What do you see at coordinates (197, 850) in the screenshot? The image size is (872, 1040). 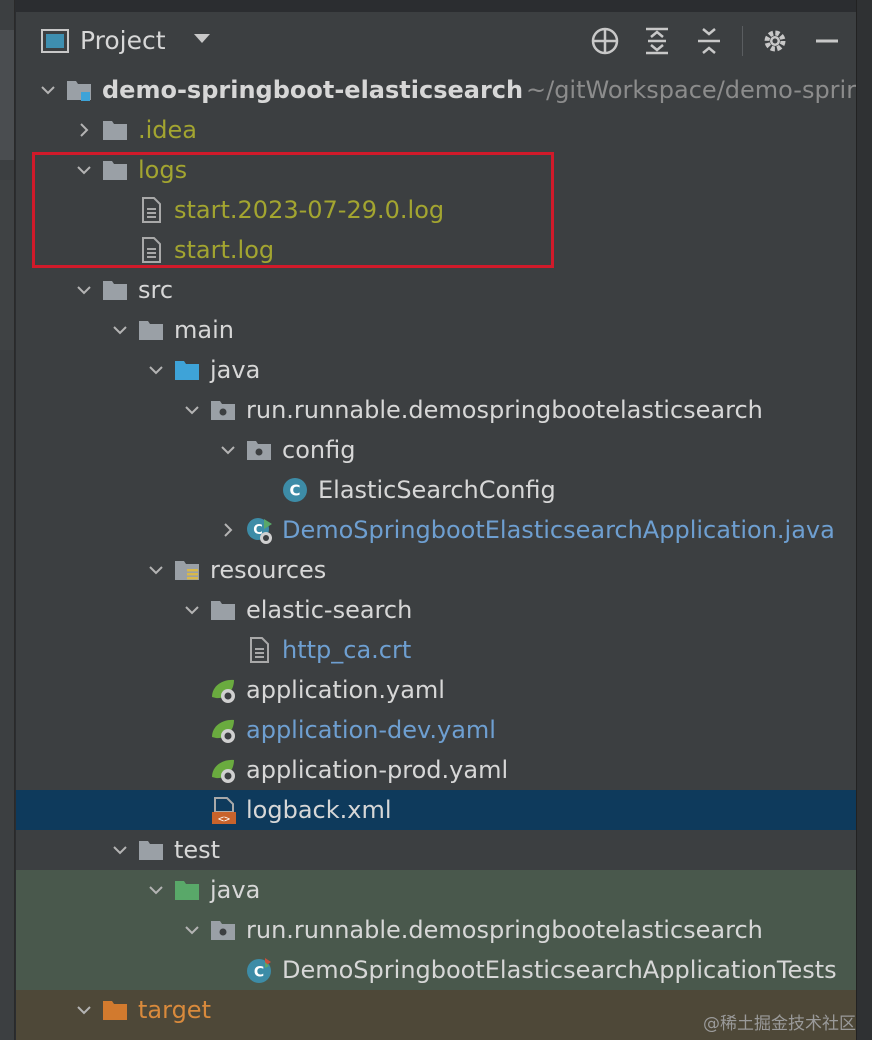 I see `tree-item-label: test` at bounding box center [197, 850].